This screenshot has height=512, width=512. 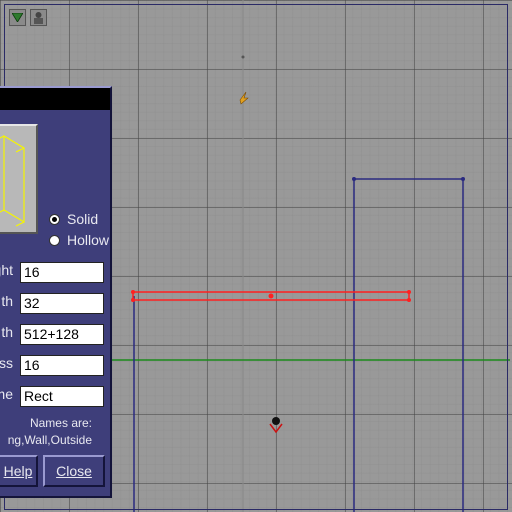 What do you see at coordinates (38, 17) in the screenshot?
I see `builder-brush-icon` at bounding box center [38, 17].